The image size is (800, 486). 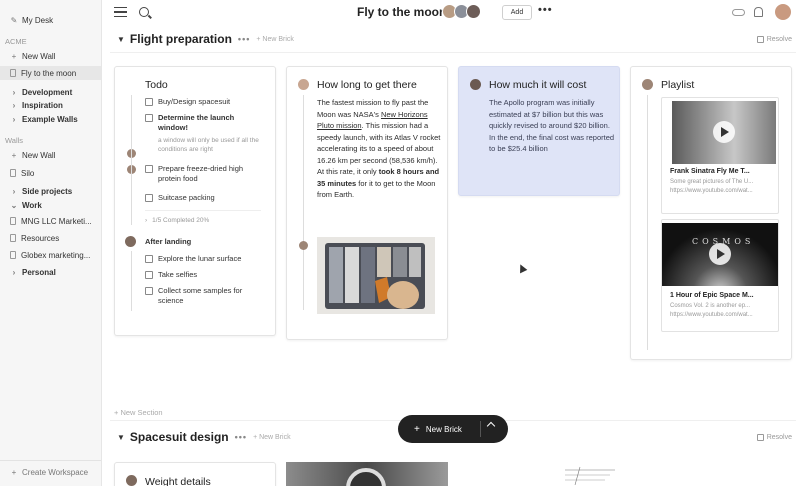 I want to click on video-thumbnail: COSMOS, so click(x=720, y=254).